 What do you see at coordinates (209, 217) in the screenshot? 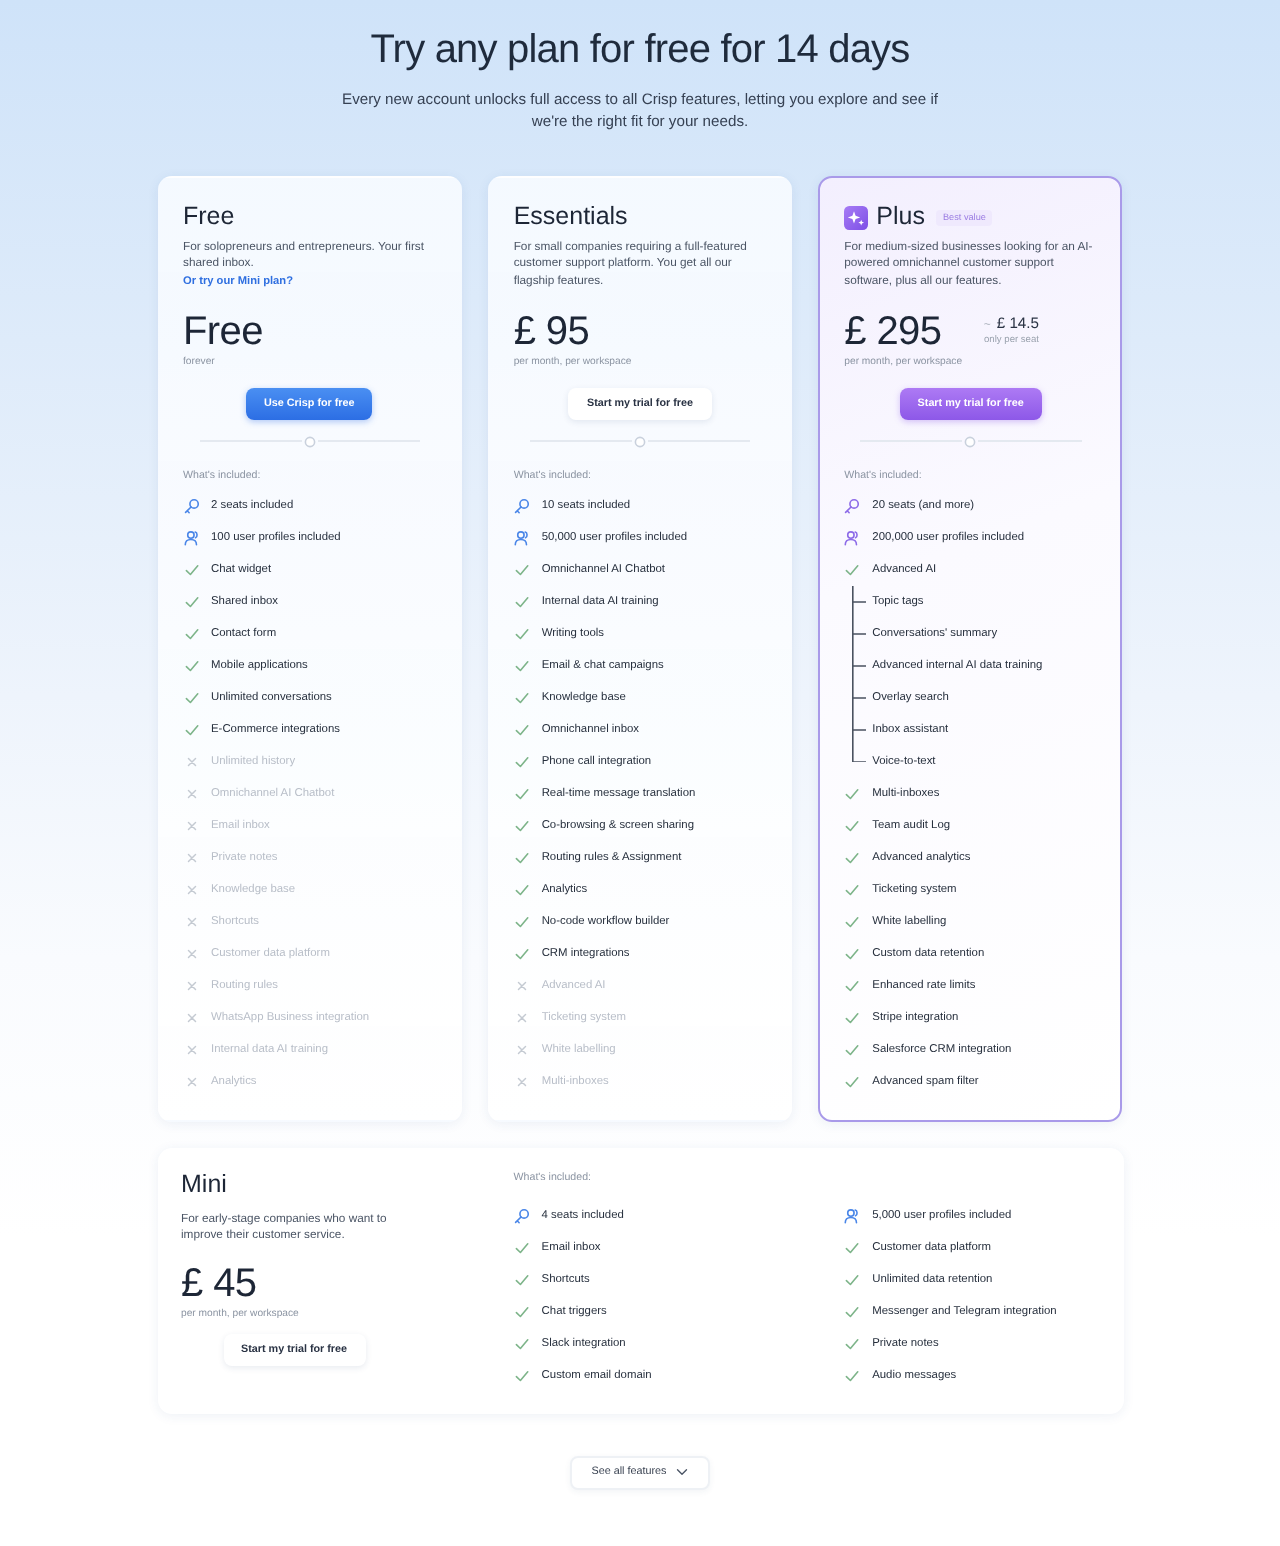
I see `plan-name: Free` at bounding box center [209, 217].